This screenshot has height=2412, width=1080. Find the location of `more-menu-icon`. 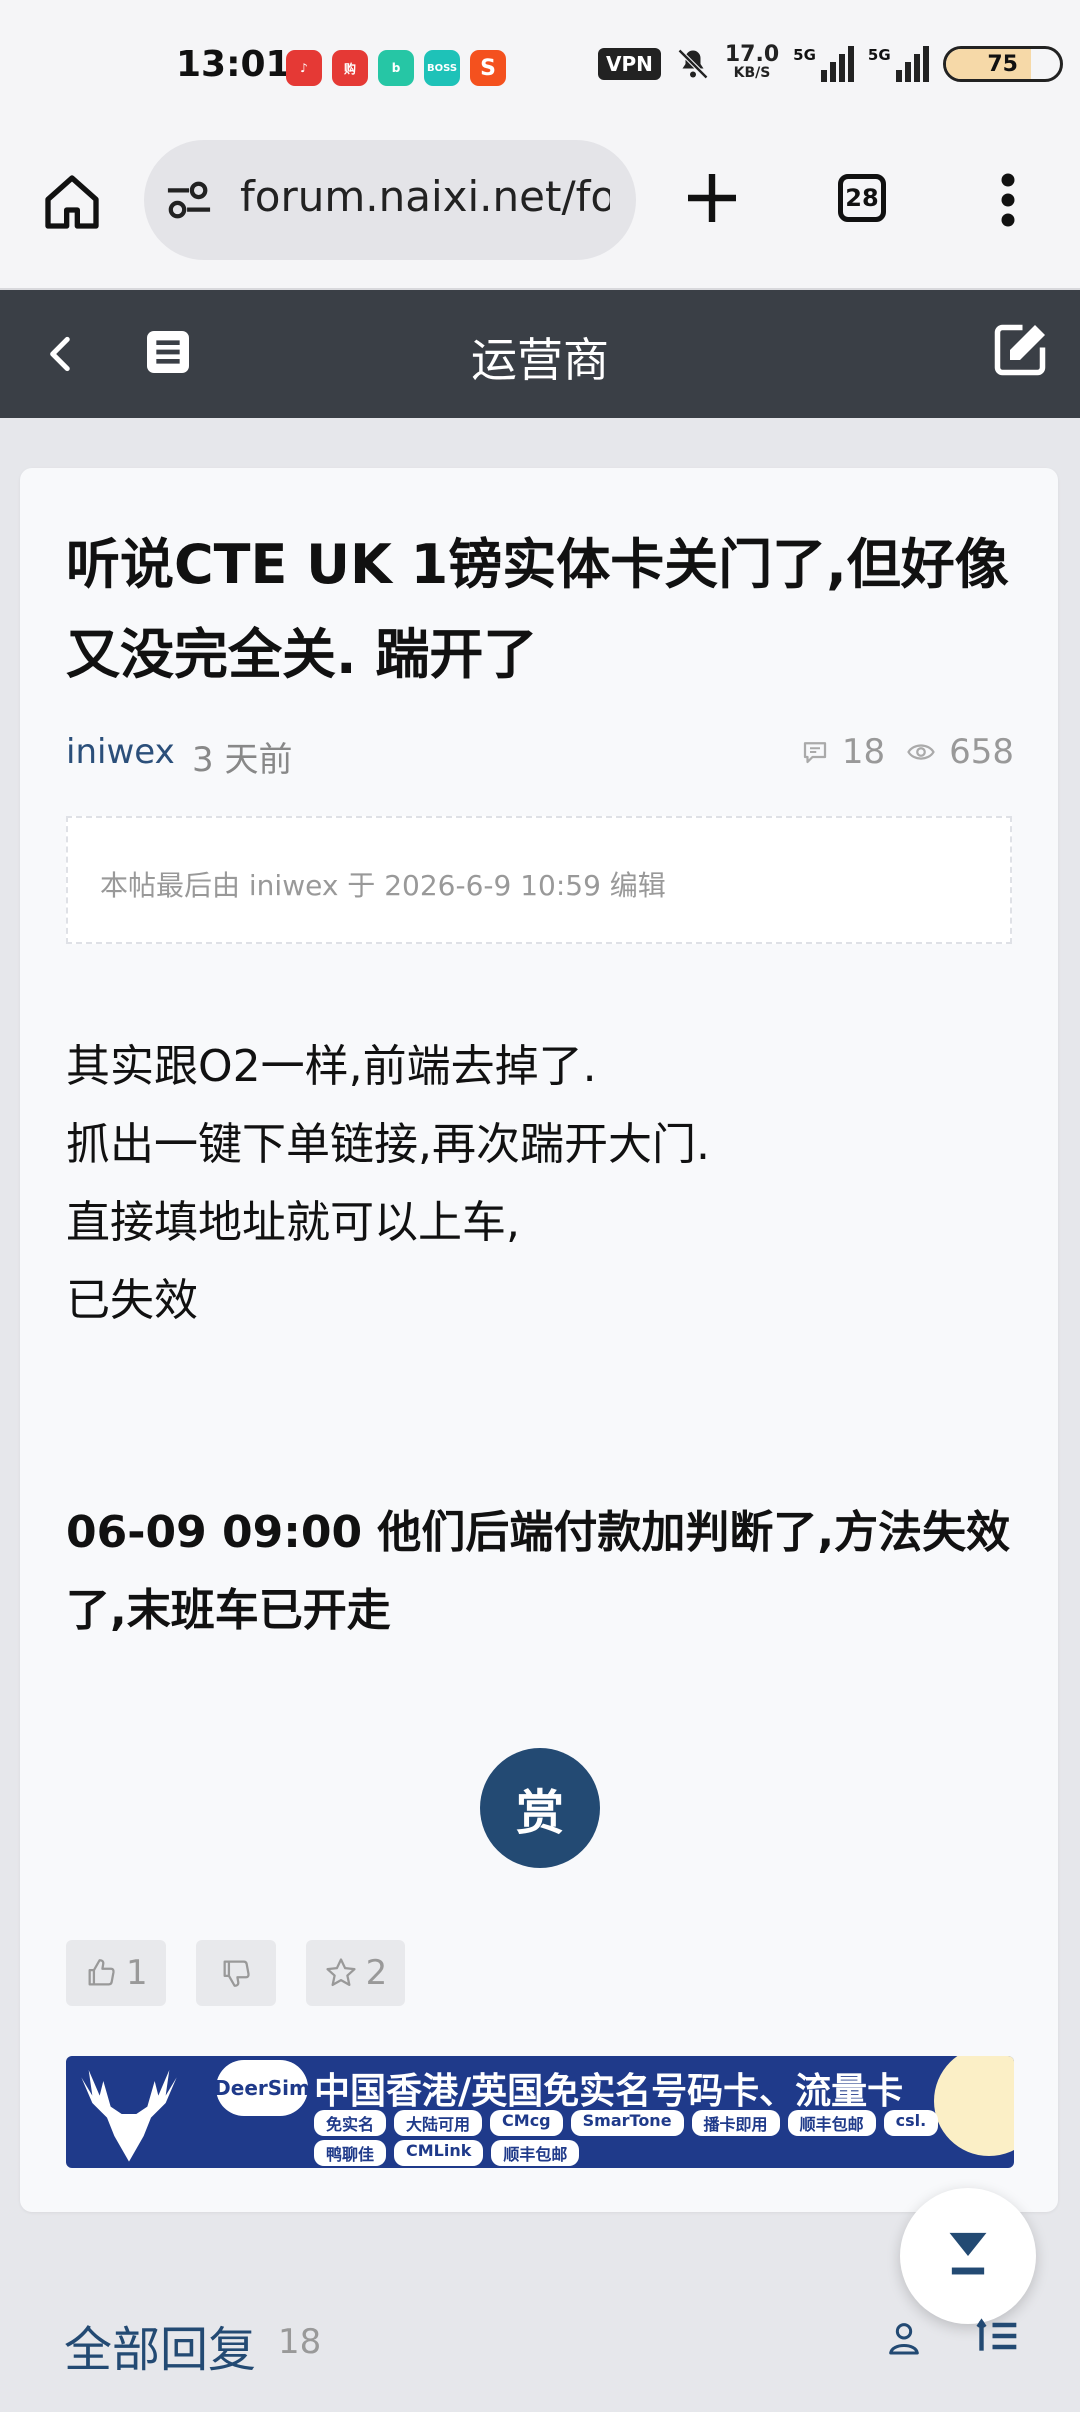

more-menu-icon is located at coordinates (1008, 200).